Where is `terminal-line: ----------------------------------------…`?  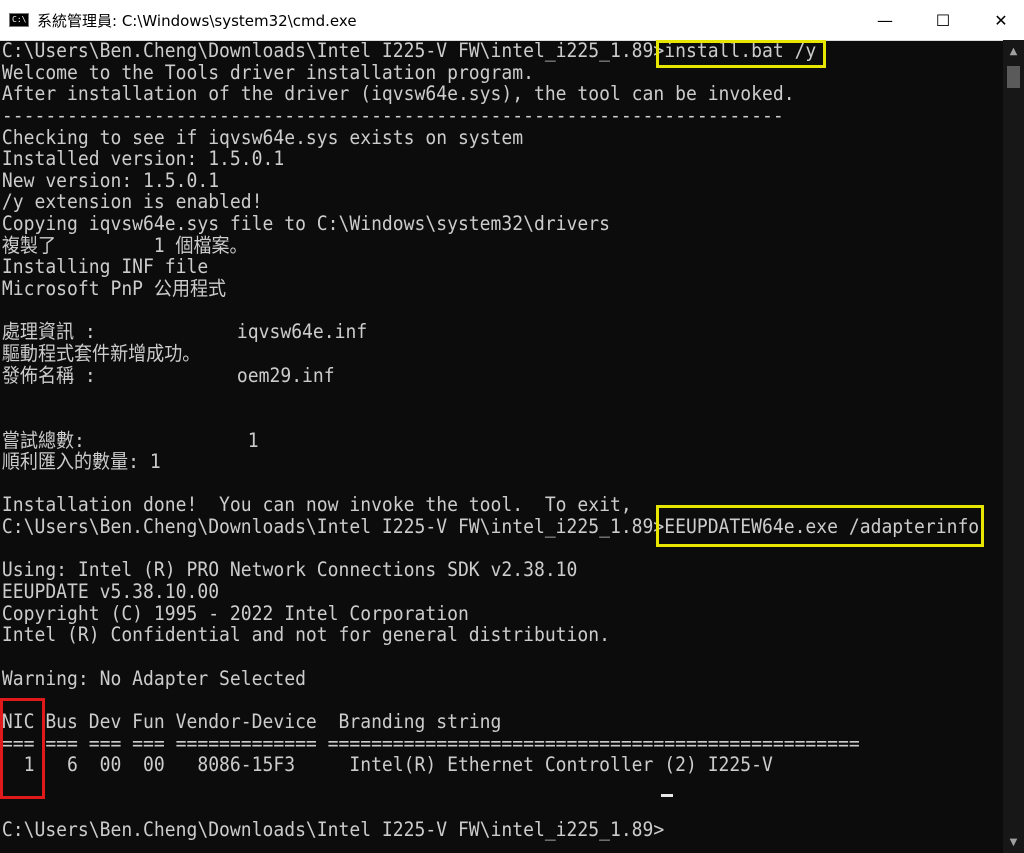 terminal-line: ----------------------------------------… is located at coordinates (392, 115).